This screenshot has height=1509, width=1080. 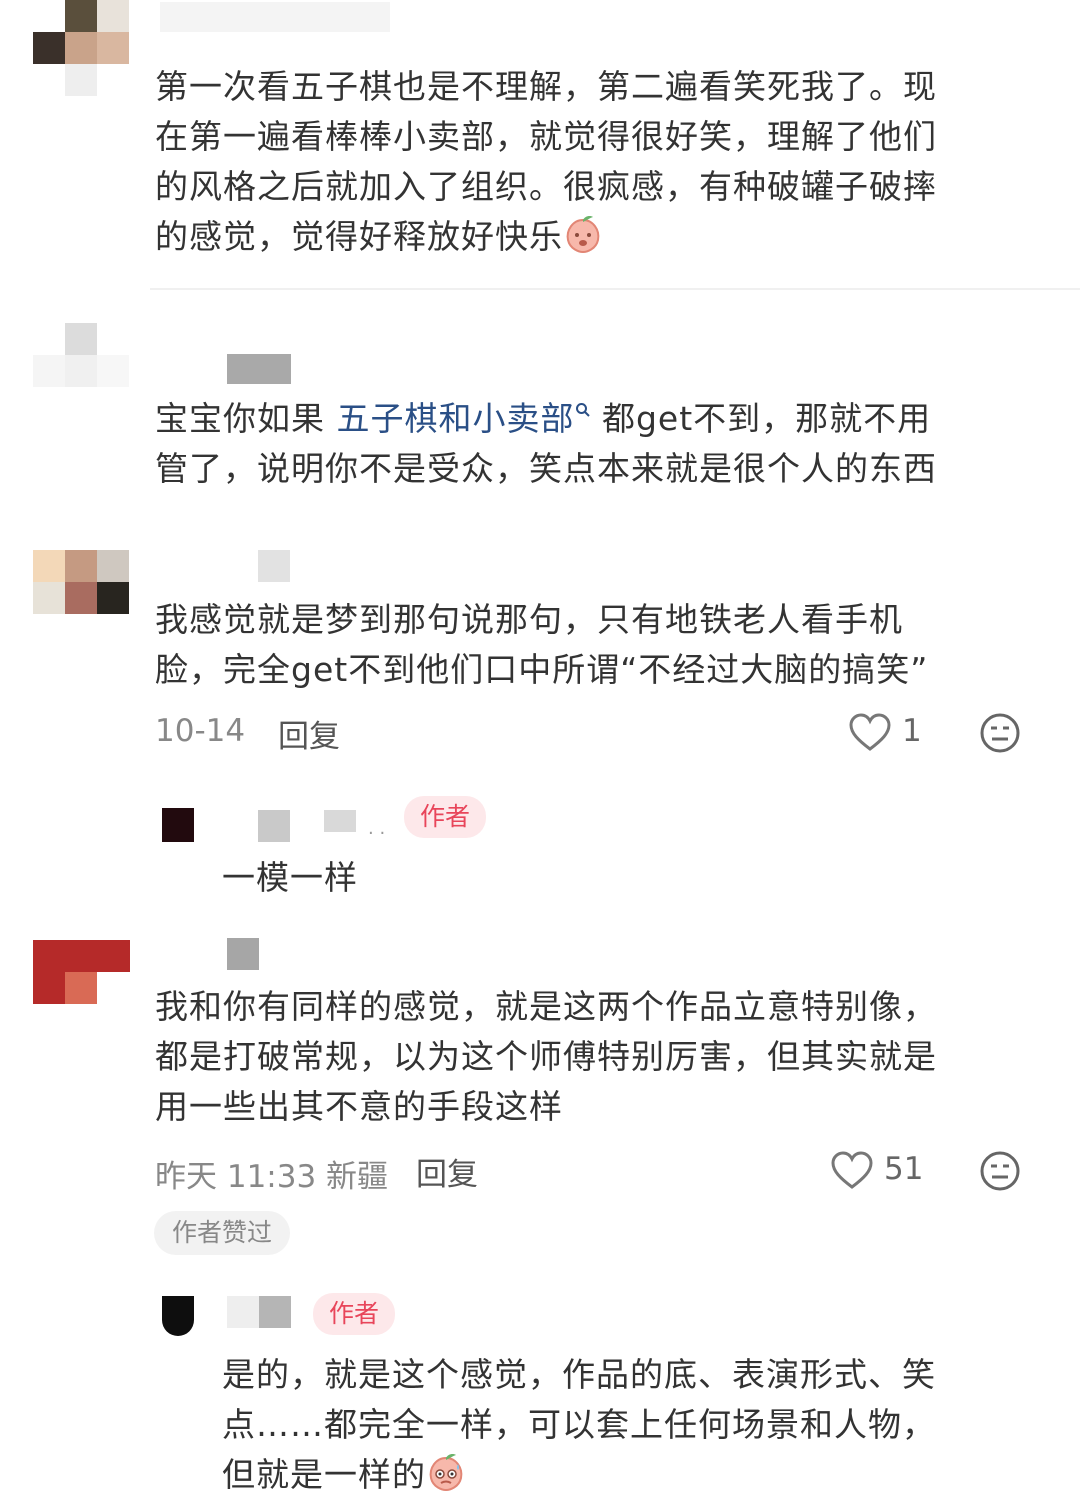 I want to click on comment-date: 昨天 11:33 新疆, so click(x=272, y=1177).